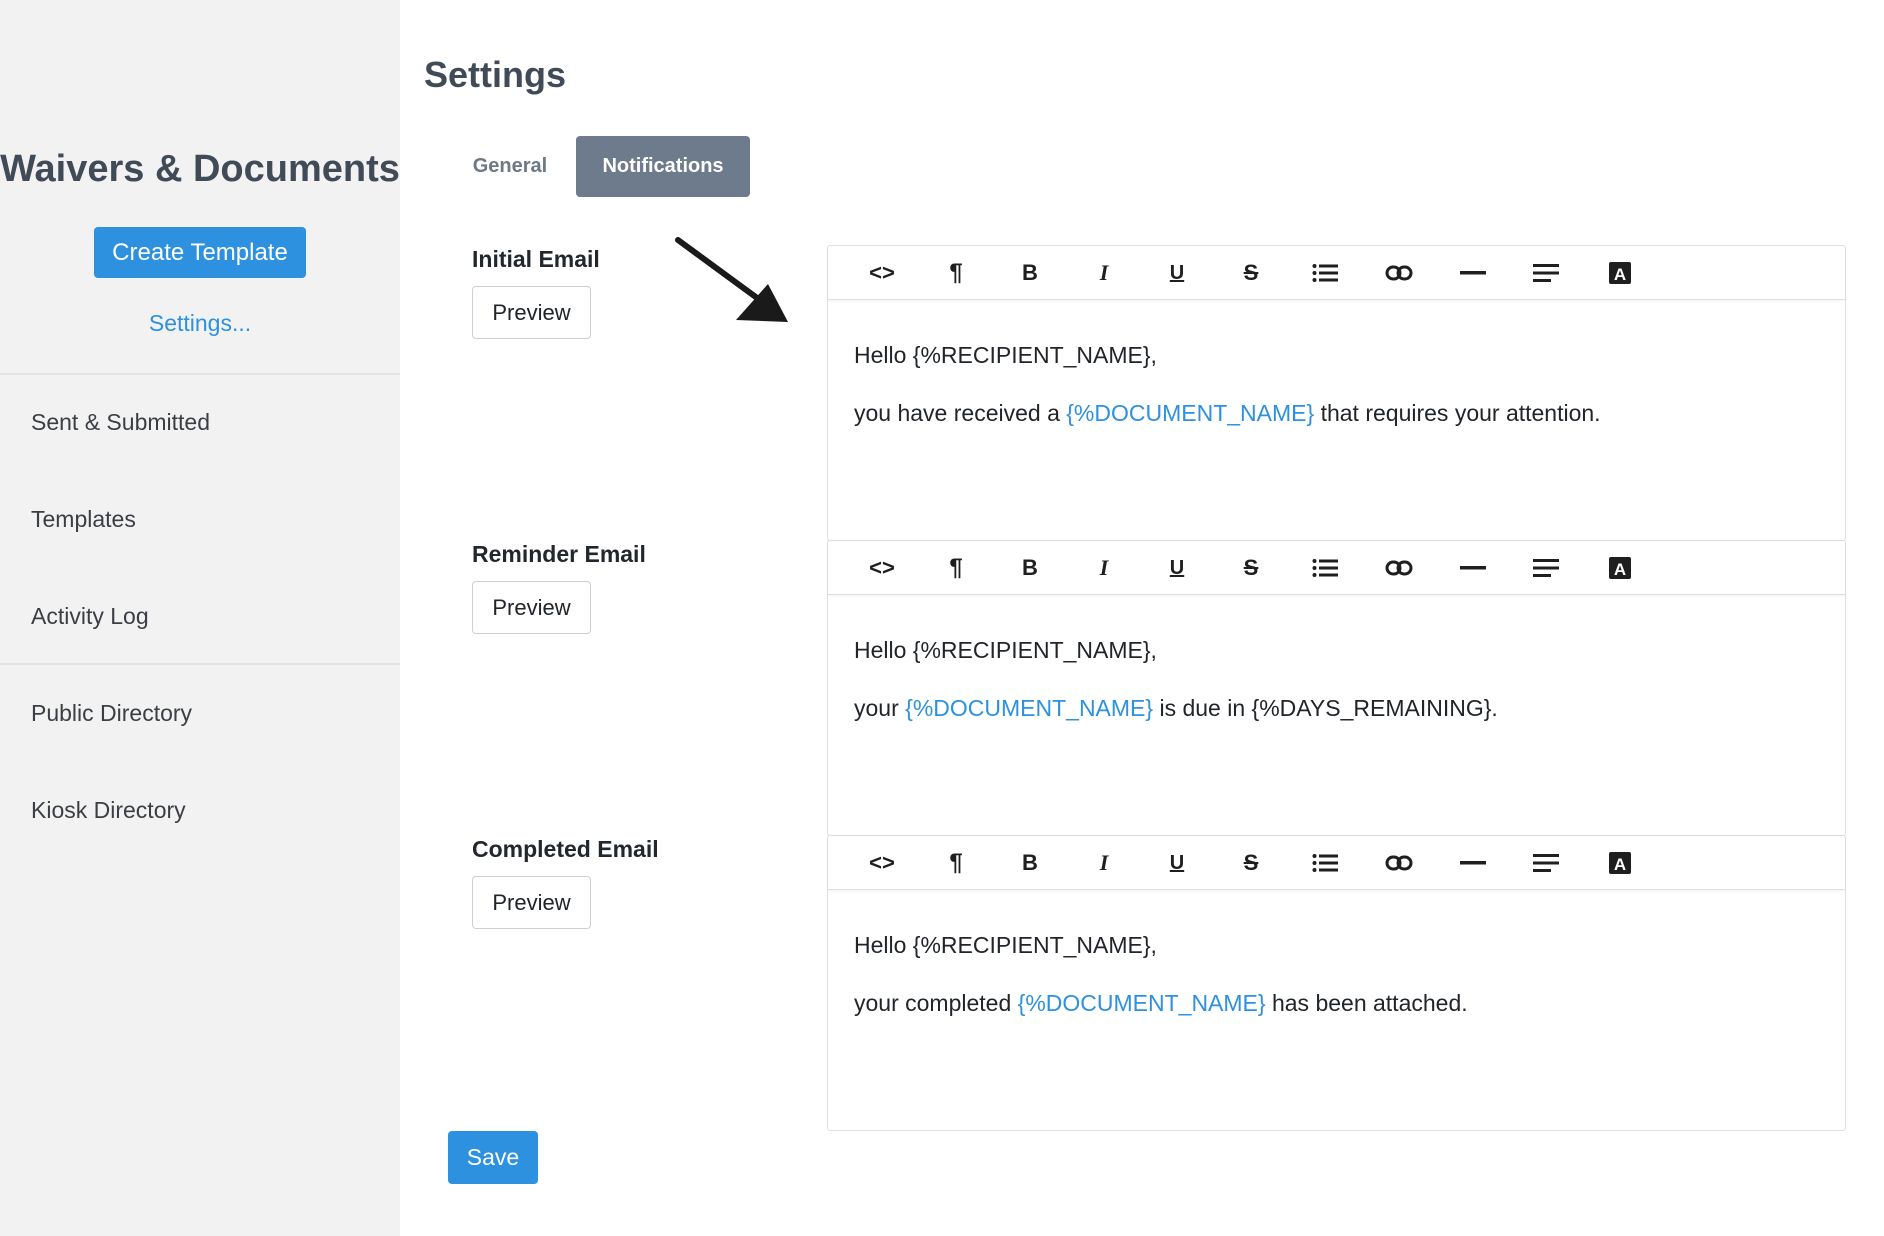 The height and width of the screenshot is (1236, 1884). I want to click on editor-text: your, so click(880, 708).